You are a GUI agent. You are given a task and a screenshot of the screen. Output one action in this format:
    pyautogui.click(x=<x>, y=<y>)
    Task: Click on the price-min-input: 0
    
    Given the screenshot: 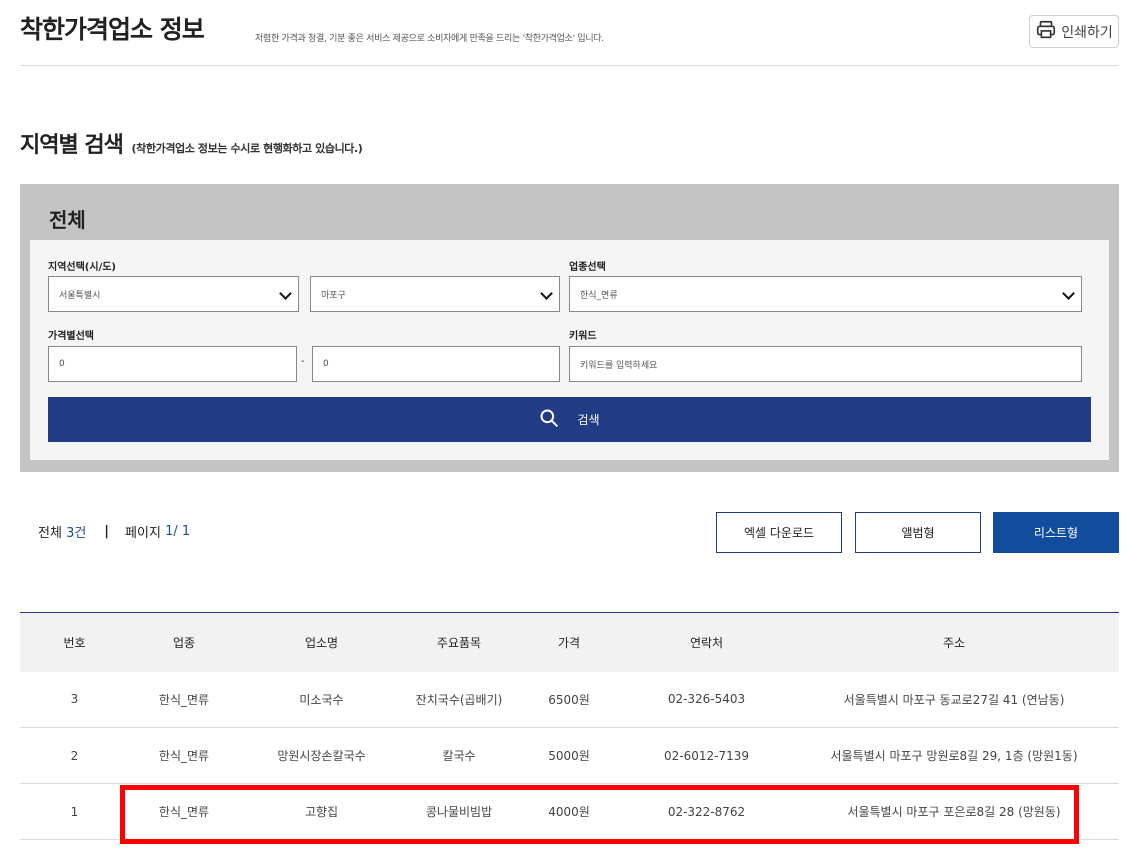 What is the action you would take?
    pyautogui.click(x=172, y=364)
    